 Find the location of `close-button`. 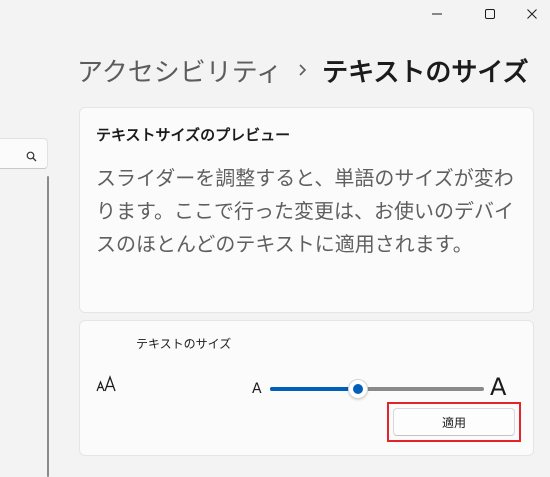

close-button is located at coordinates (529, 14).